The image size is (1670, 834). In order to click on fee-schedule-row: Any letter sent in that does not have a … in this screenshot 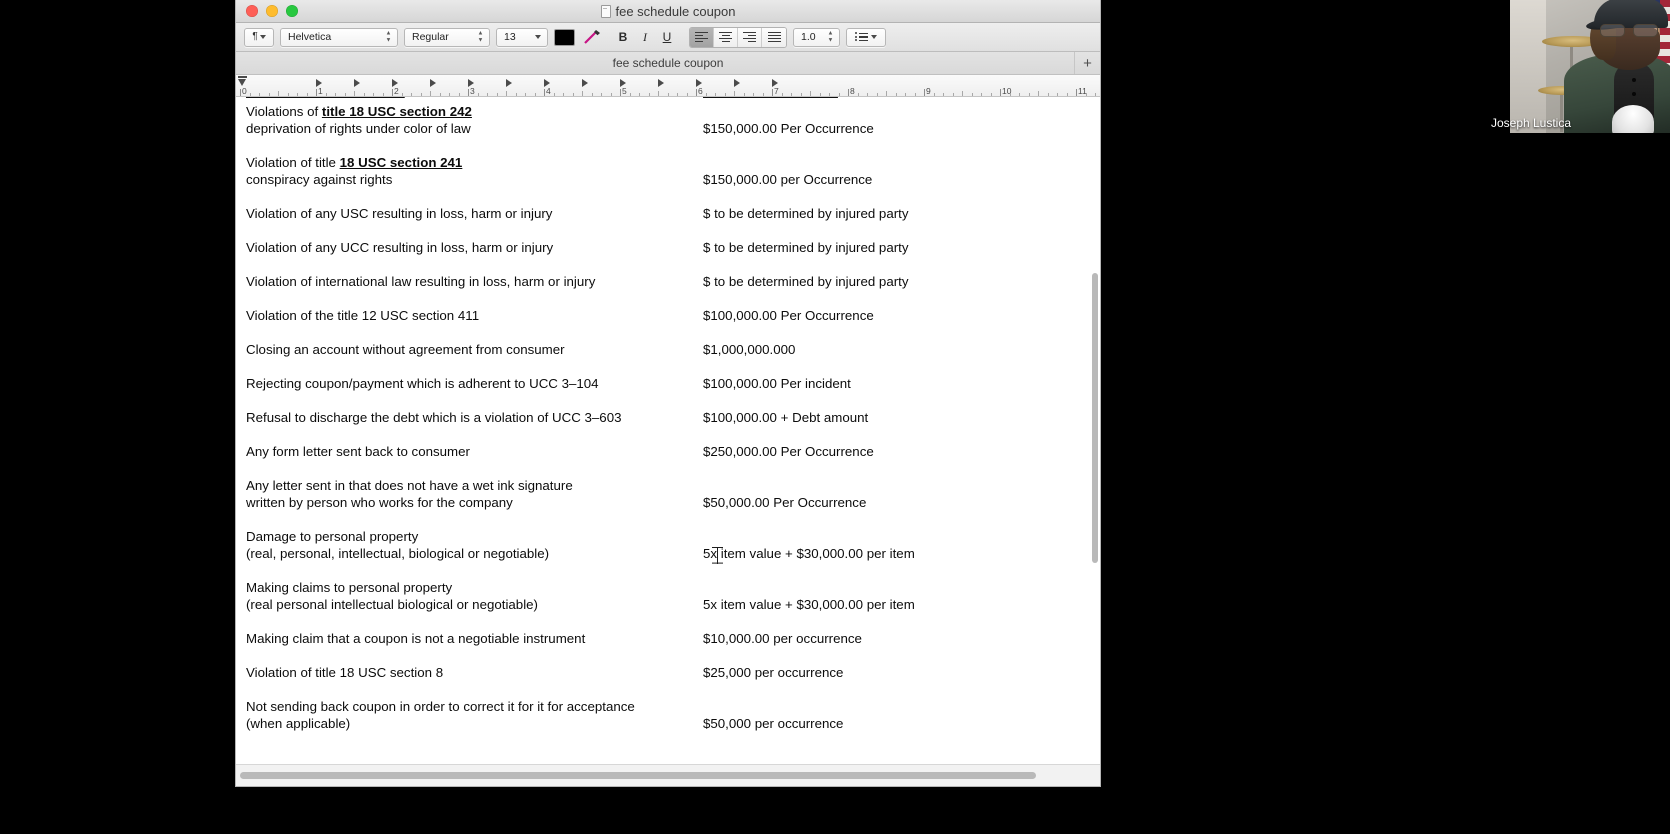, I will do `click(662, 502)`.